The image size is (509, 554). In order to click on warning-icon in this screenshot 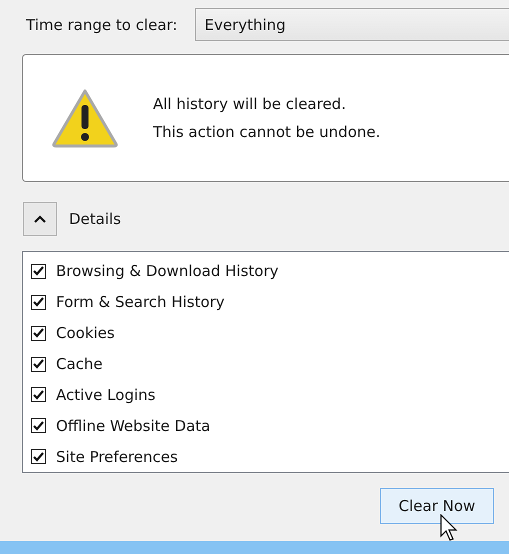, I will do `click(85, 118)`.